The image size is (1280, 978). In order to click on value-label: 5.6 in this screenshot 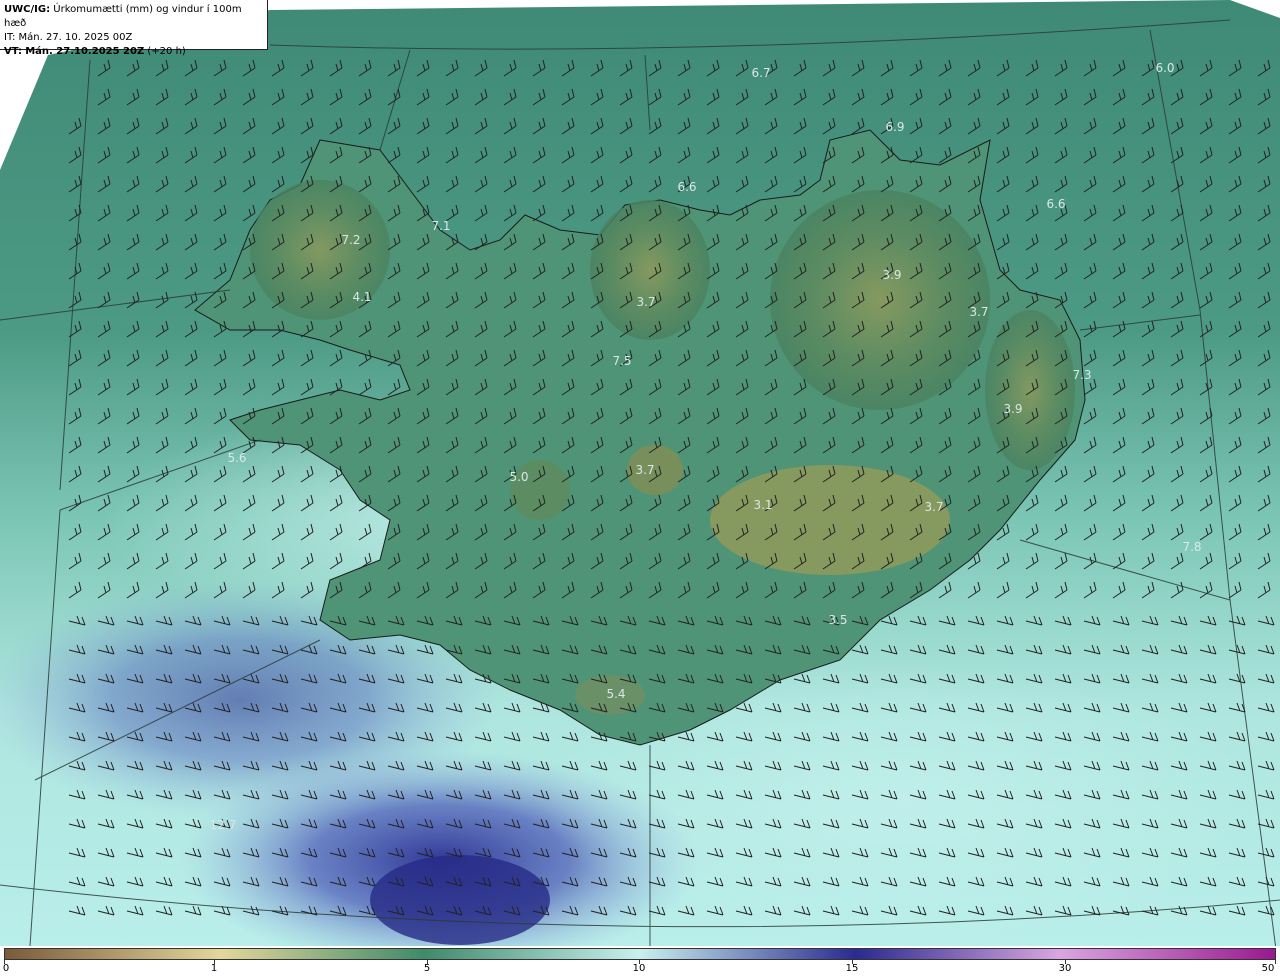, I will do `click(236, 458)`.